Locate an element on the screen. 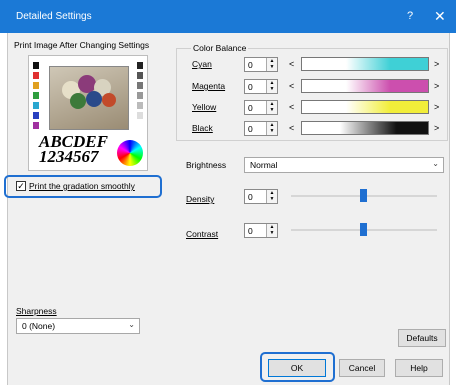 This screenshot has width=456, height=385. yellow-gradient-bar is located at coordinates (365, 107).